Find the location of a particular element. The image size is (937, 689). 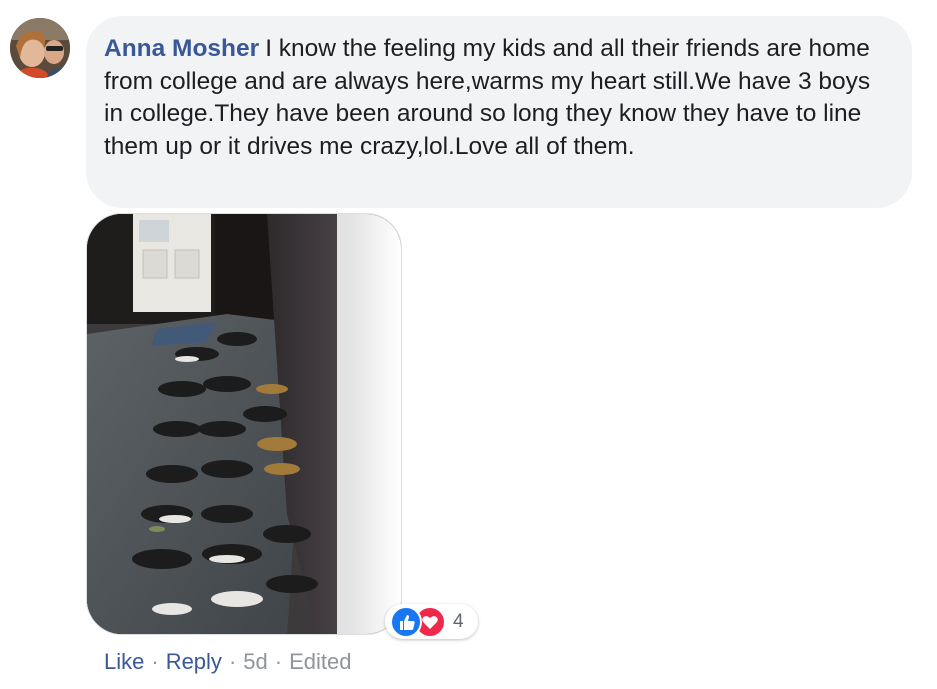

author-avatar is located at coordinates (40, 48).